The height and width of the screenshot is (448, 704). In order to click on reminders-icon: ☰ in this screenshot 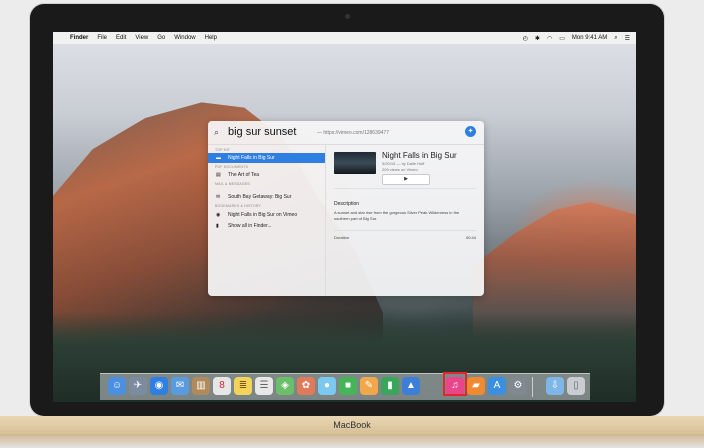, I will do `click(264, 386)`.